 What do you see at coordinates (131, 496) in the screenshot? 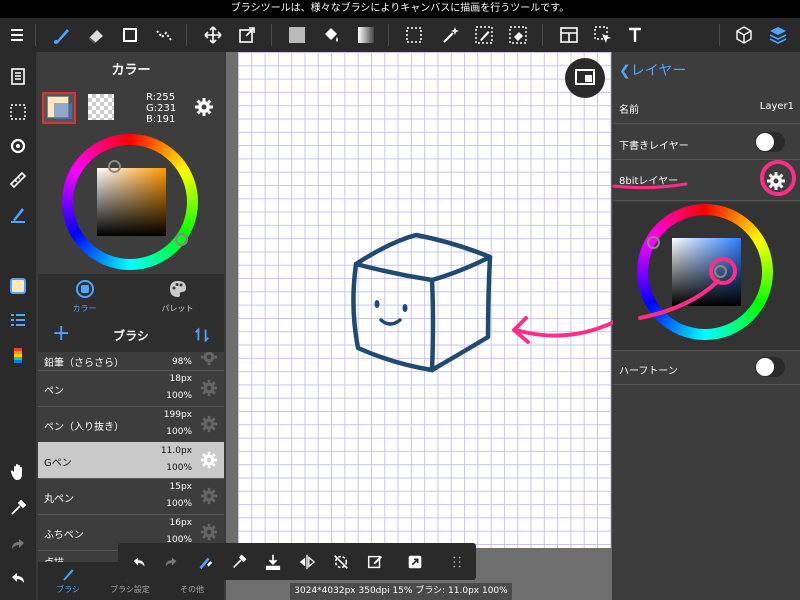
I see `brush-row: 丸ペン 15px 100%` at bounding box center [131, 496].